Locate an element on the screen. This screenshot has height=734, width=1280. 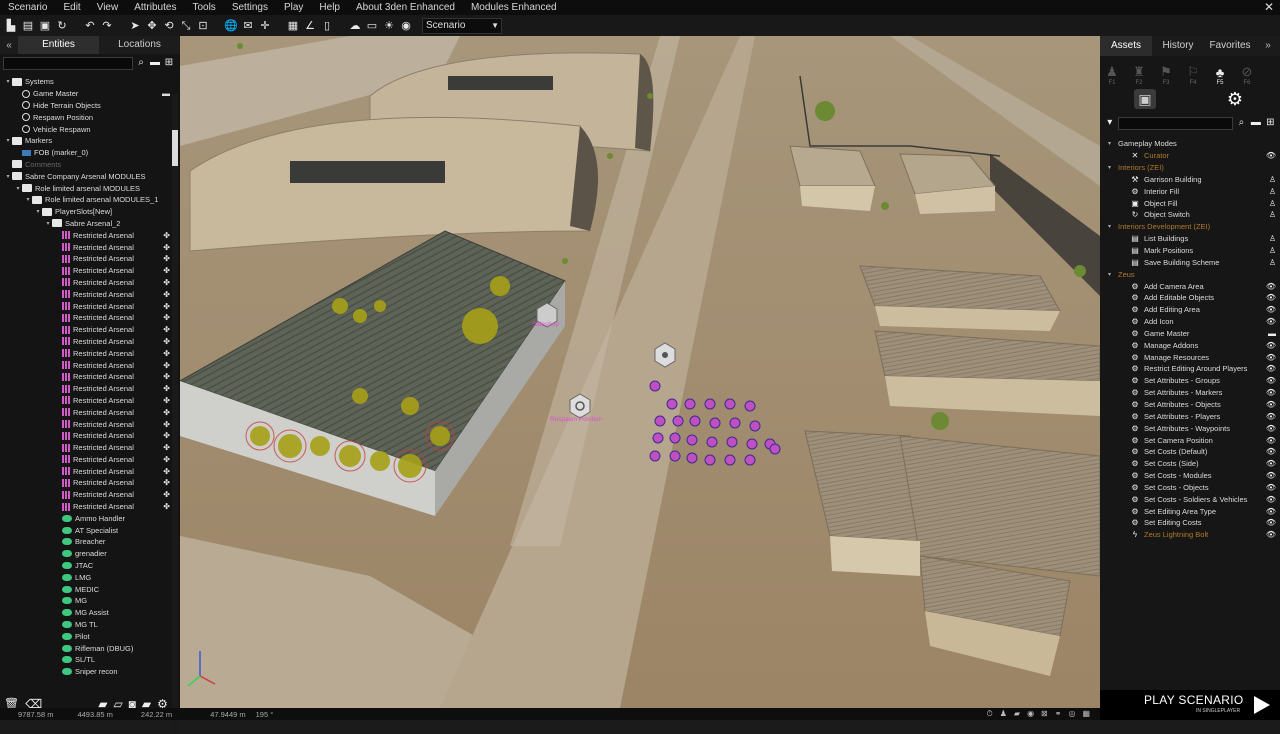
tree-item: ▾ PlayerSlots[New] is located at coordinates (86, 212).